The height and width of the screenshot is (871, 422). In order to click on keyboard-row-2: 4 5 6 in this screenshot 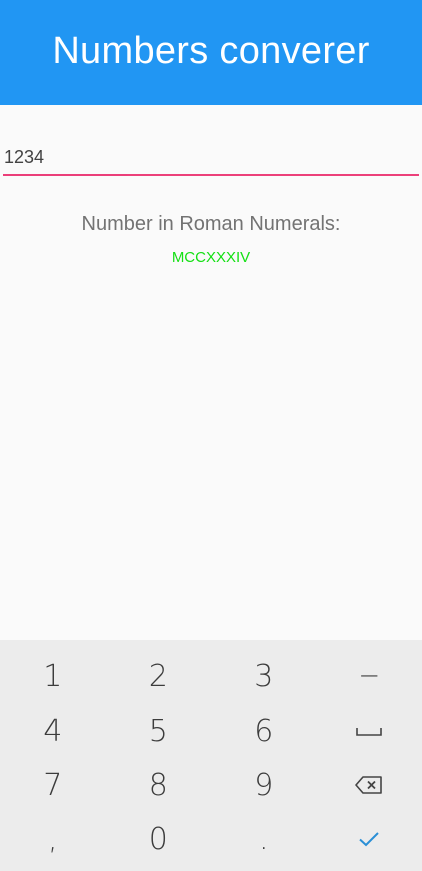, I will do `click(211, 731)`.